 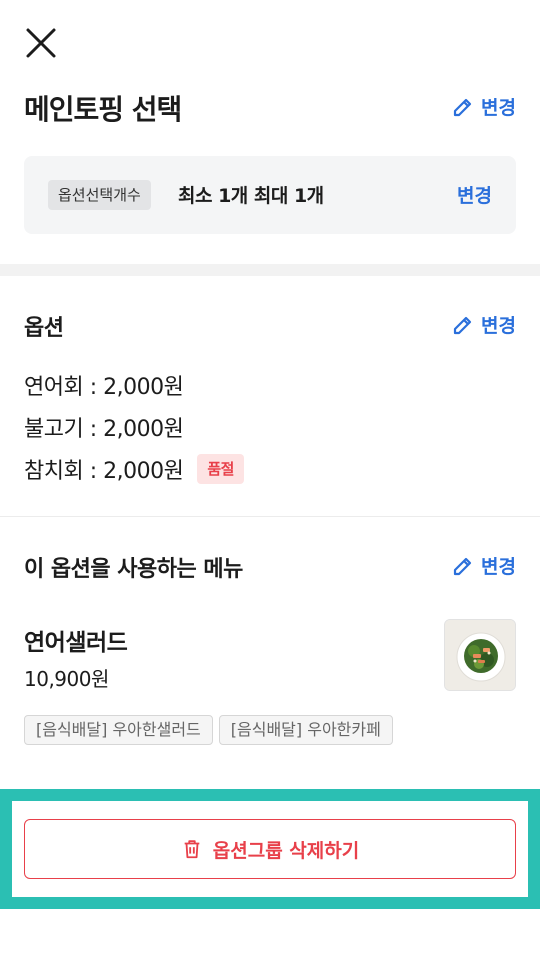 What do you see at coordinates (44, 328) in the screenshot?
I see `options-section-title: 옵션` at bounding box center [44, 328].